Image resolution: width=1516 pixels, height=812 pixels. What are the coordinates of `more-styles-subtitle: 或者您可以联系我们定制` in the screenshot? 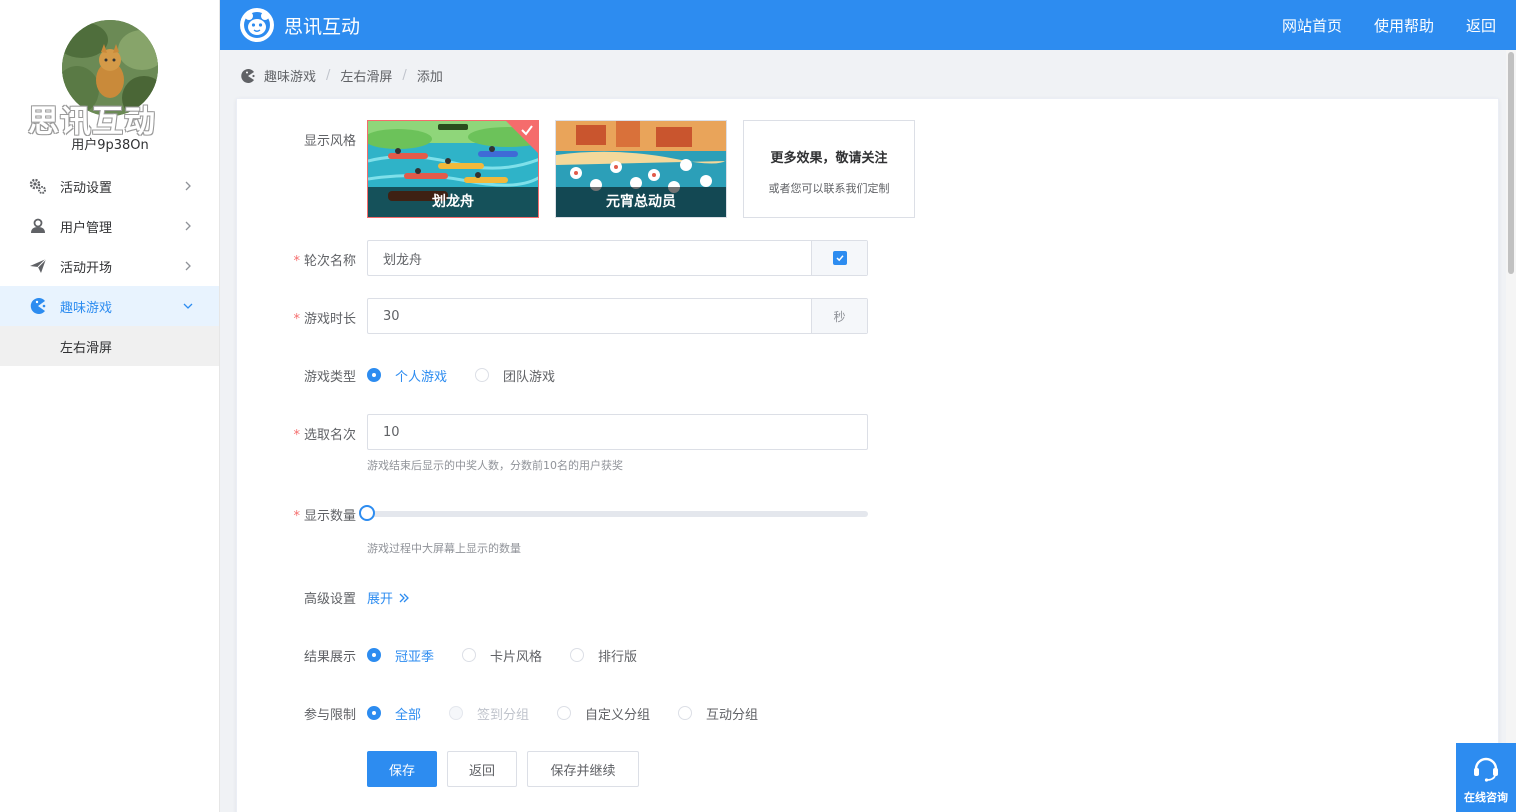 It's located at (829, 188).